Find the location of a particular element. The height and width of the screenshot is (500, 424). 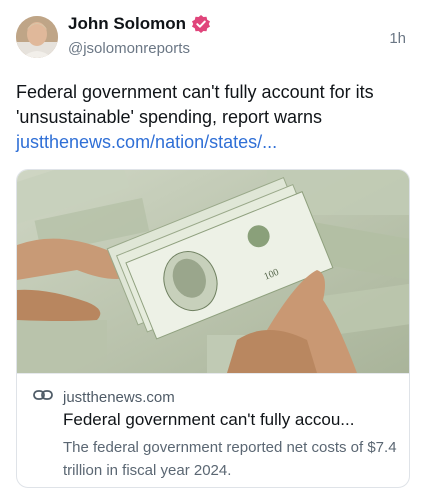

card-domain: justthenews.com is located at coordinates (119, 397).